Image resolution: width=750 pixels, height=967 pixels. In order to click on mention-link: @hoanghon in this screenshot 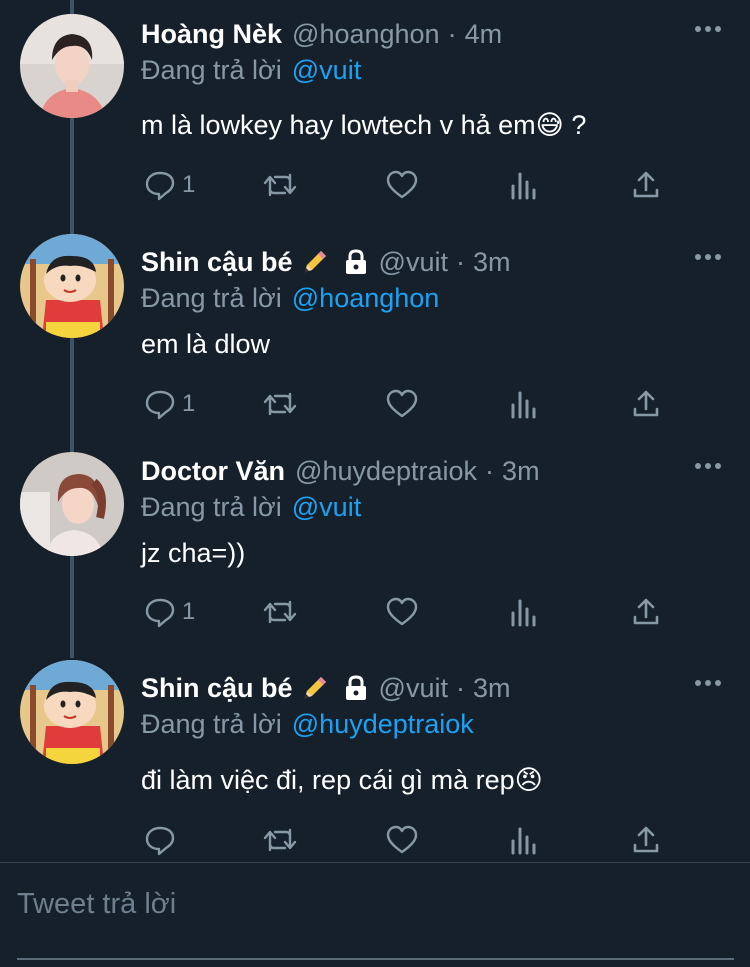, I will do `click(366, 298)`.